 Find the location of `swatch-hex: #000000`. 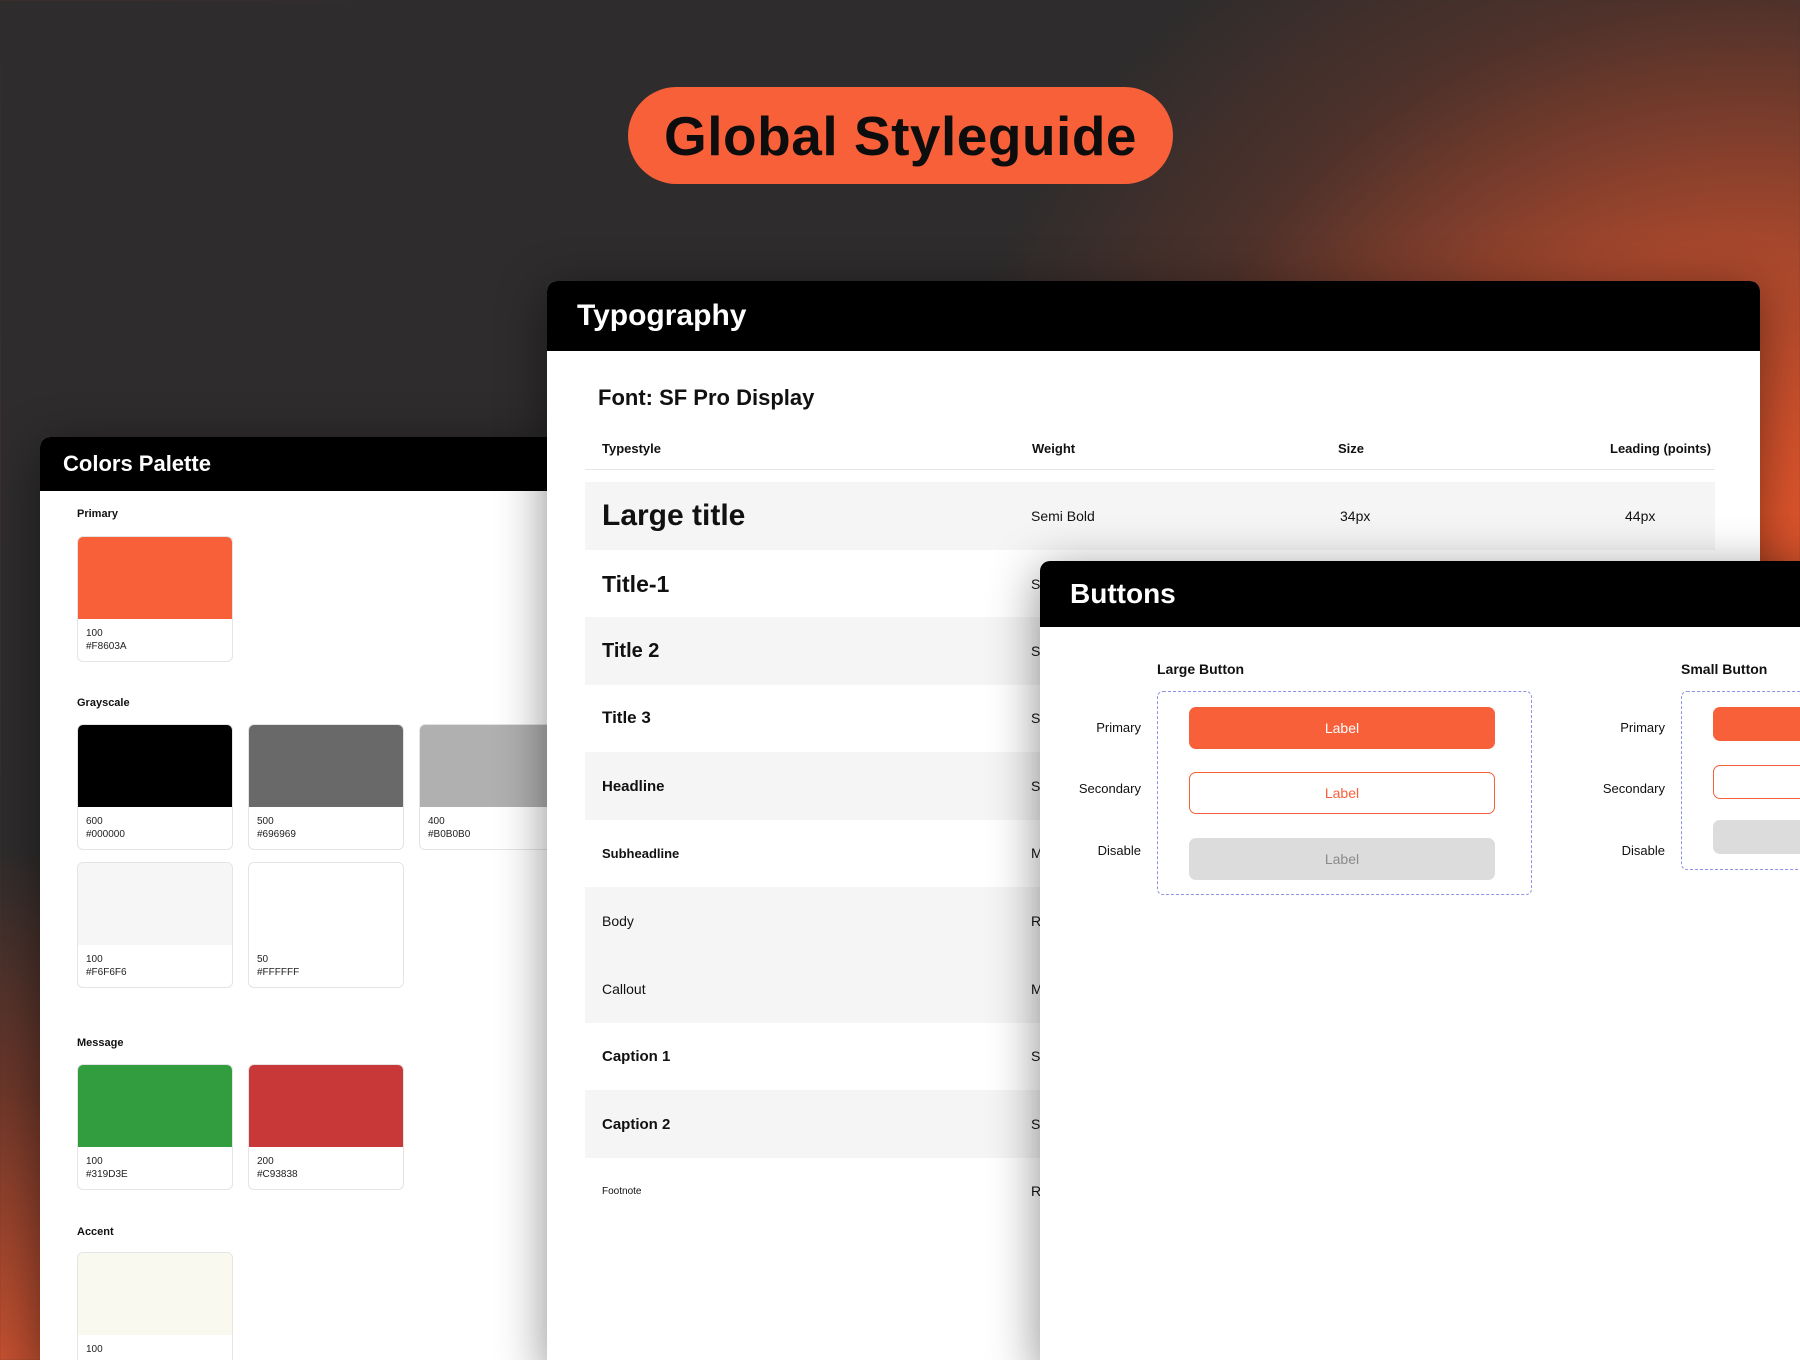

swatch-hex: #000000 is located at coordinates (105, 834).